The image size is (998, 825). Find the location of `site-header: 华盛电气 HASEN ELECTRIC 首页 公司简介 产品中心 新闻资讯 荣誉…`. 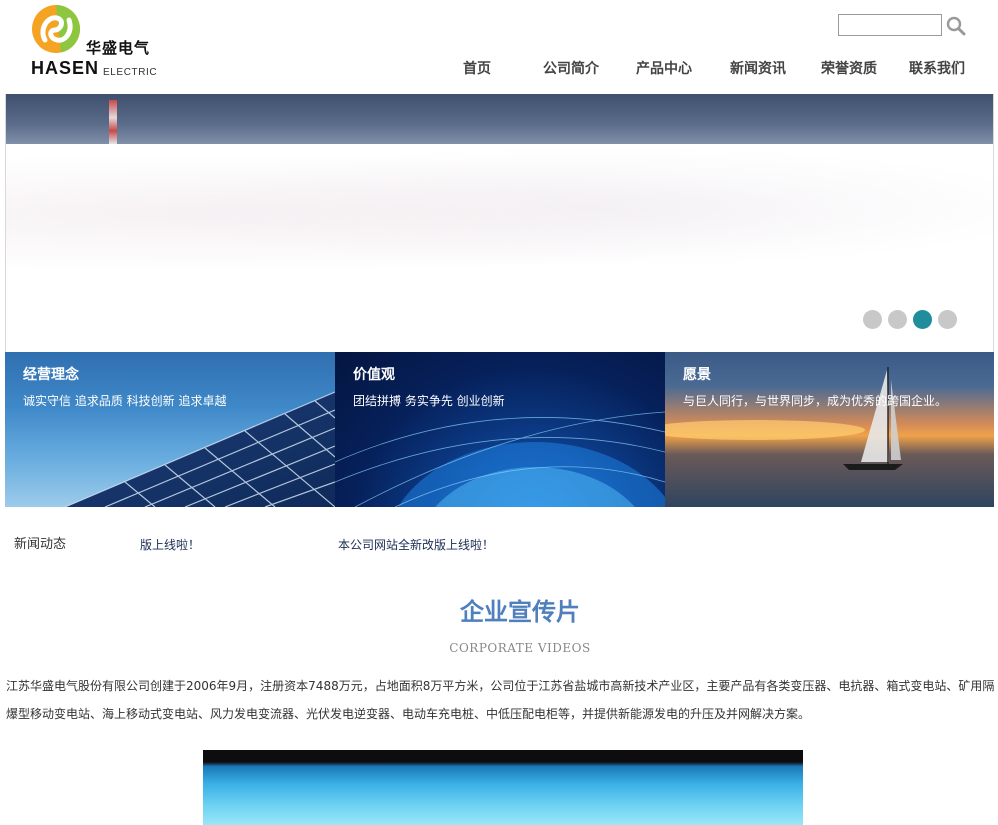

site-header: 华盛电气 HASEN ELECTRIC 首页 公司简介 产品中心 新闻资讯 荣誉… is located at coordinates (499, 47).